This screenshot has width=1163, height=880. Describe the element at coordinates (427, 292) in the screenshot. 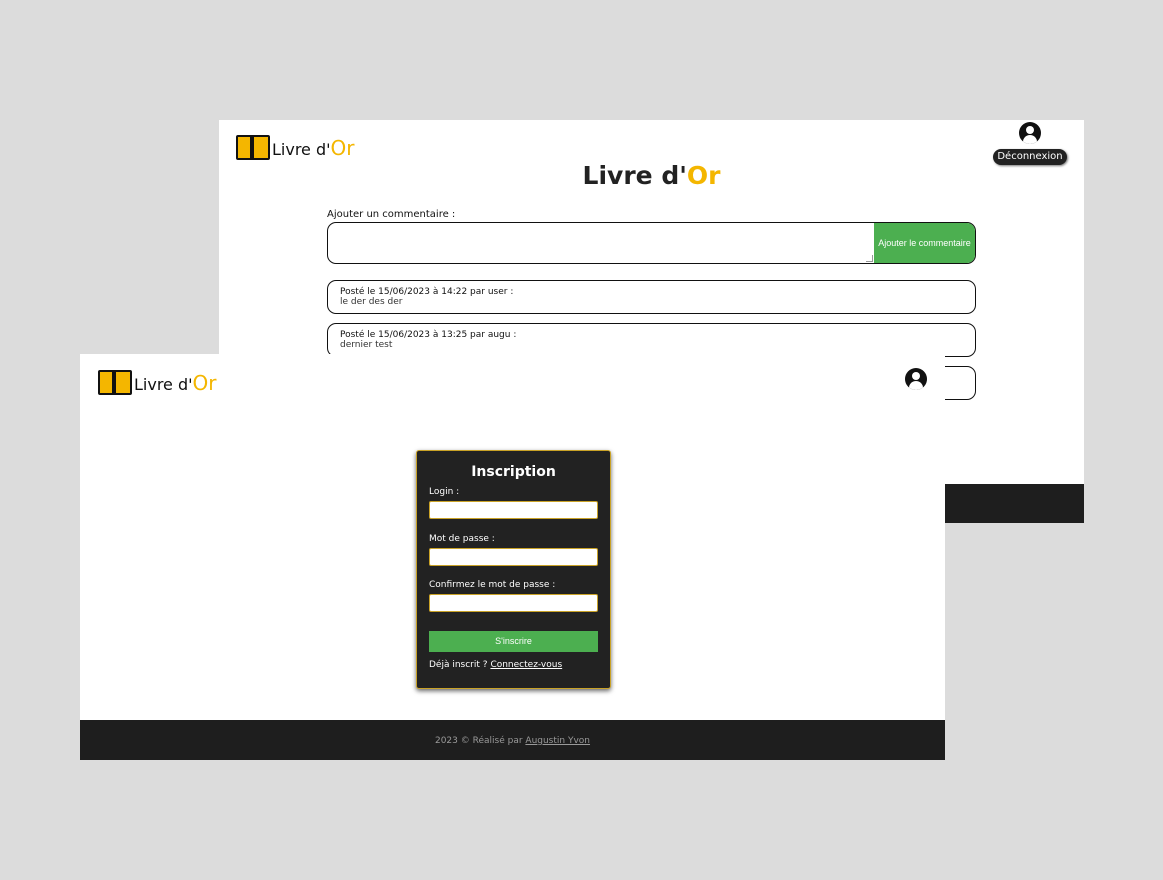

I see `comment-meta: Posté le 15/06/2023 à 14:22 par user :` at that location.